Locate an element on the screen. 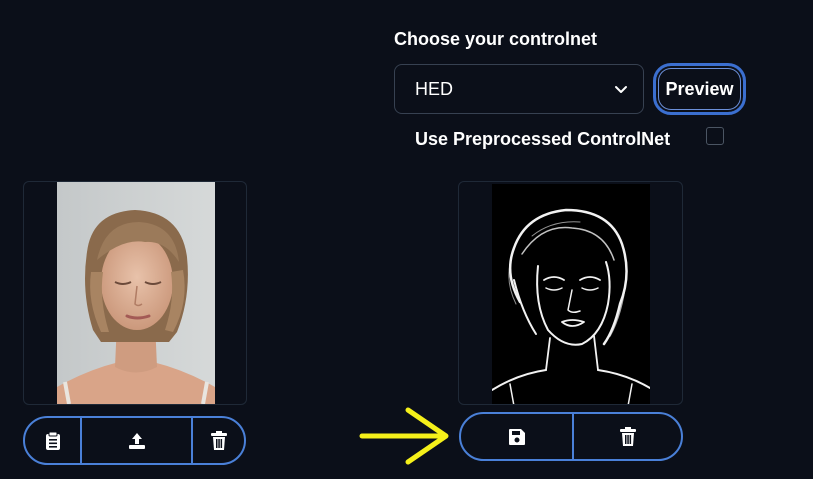 The height and width of the screenshot is (479, 813). input-image-panel is located at coordinates (135, 293).